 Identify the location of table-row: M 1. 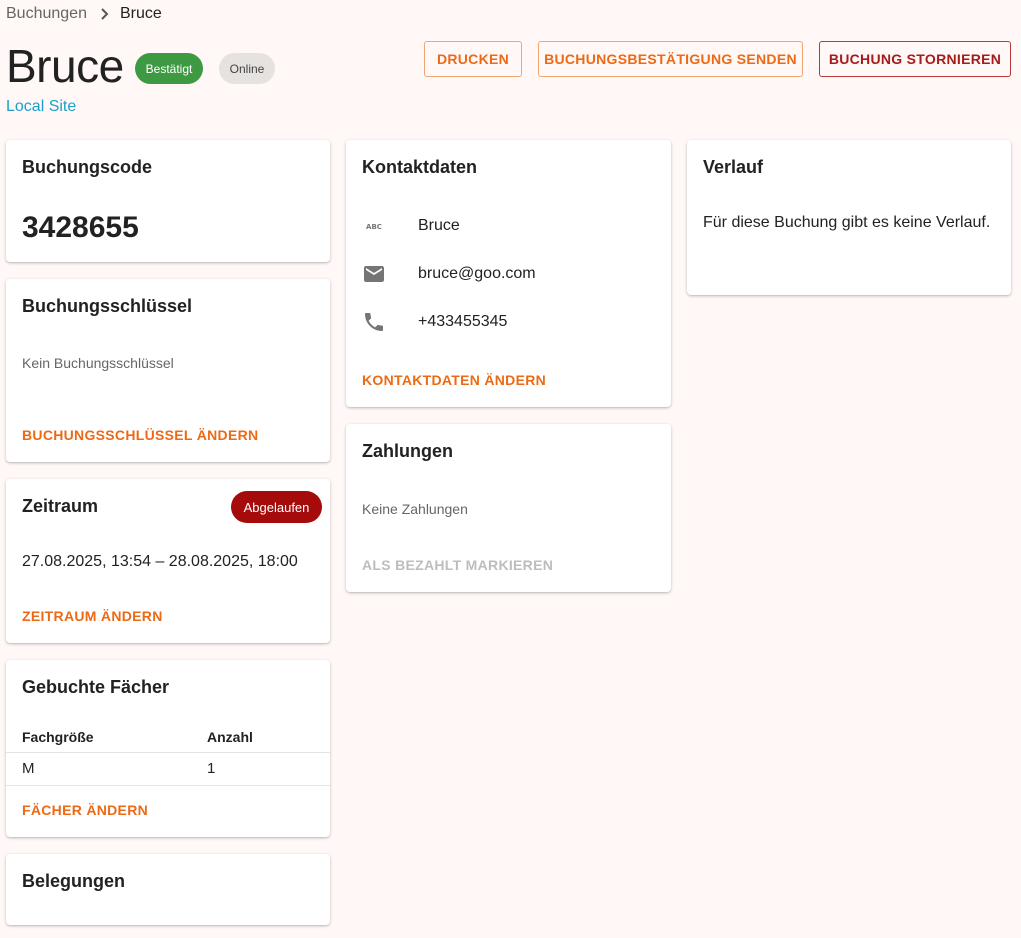
(168, 769).